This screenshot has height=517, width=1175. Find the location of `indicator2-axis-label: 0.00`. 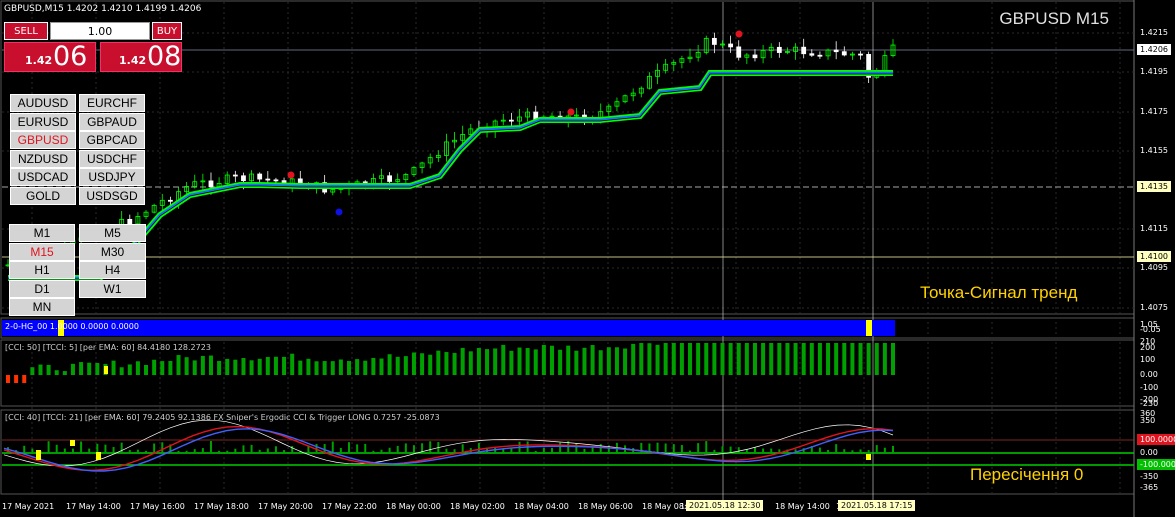

indicator2-axis-label: 0.00 is located at coordinates (1149, 374).